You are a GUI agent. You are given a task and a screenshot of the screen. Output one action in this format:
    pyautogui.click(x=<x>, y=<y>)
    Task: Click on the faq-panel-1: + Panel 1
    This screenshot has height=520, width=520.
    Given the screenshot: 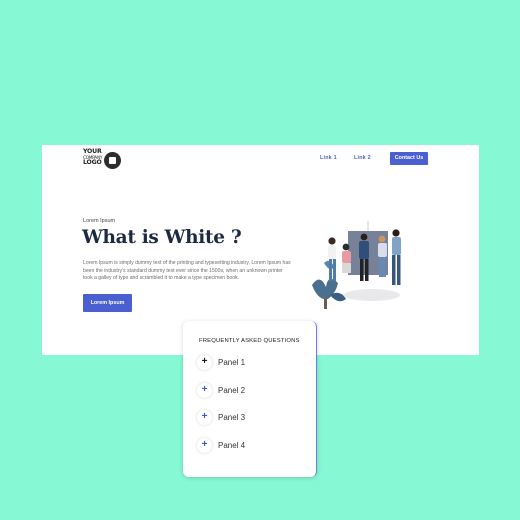 What is the action you would take?
    pyautogui.click(x=246, y=362)
    